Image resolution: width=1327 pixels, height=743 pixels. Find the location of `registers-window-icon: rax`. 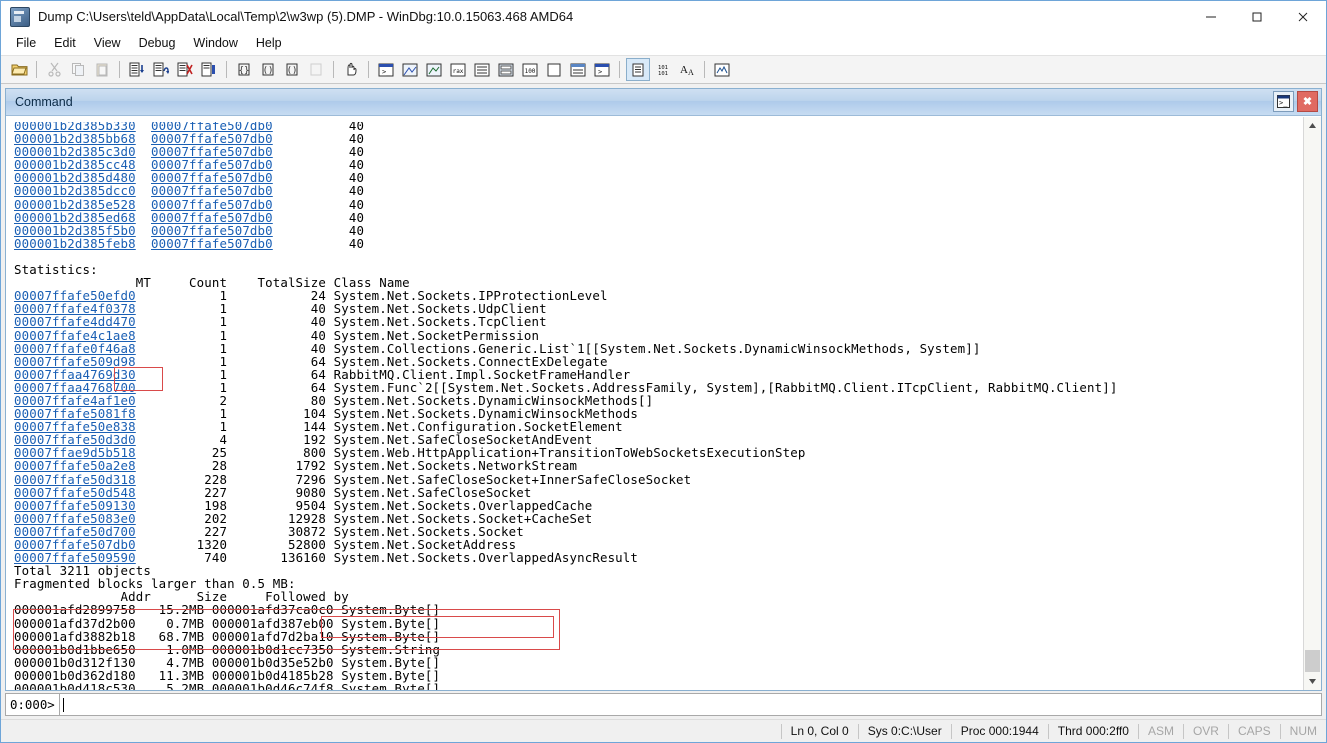

registers-window-icon: rax is located at coordinates (458, 69).